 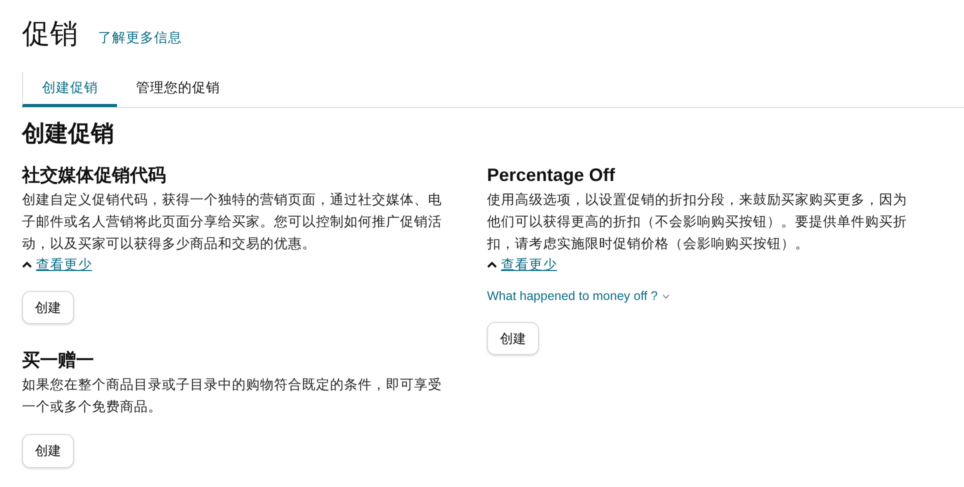 I want to click on card-description: 使用高级选项，以设置促销的折扣分段，来鼓励买家购买更多，因为他们可以获得更高的折扣（不会影响购买按钮）。要提供单件购买折扣，请考虑实施限时促销价格（会影响购买按钮）。, so click(x=697, y=221).